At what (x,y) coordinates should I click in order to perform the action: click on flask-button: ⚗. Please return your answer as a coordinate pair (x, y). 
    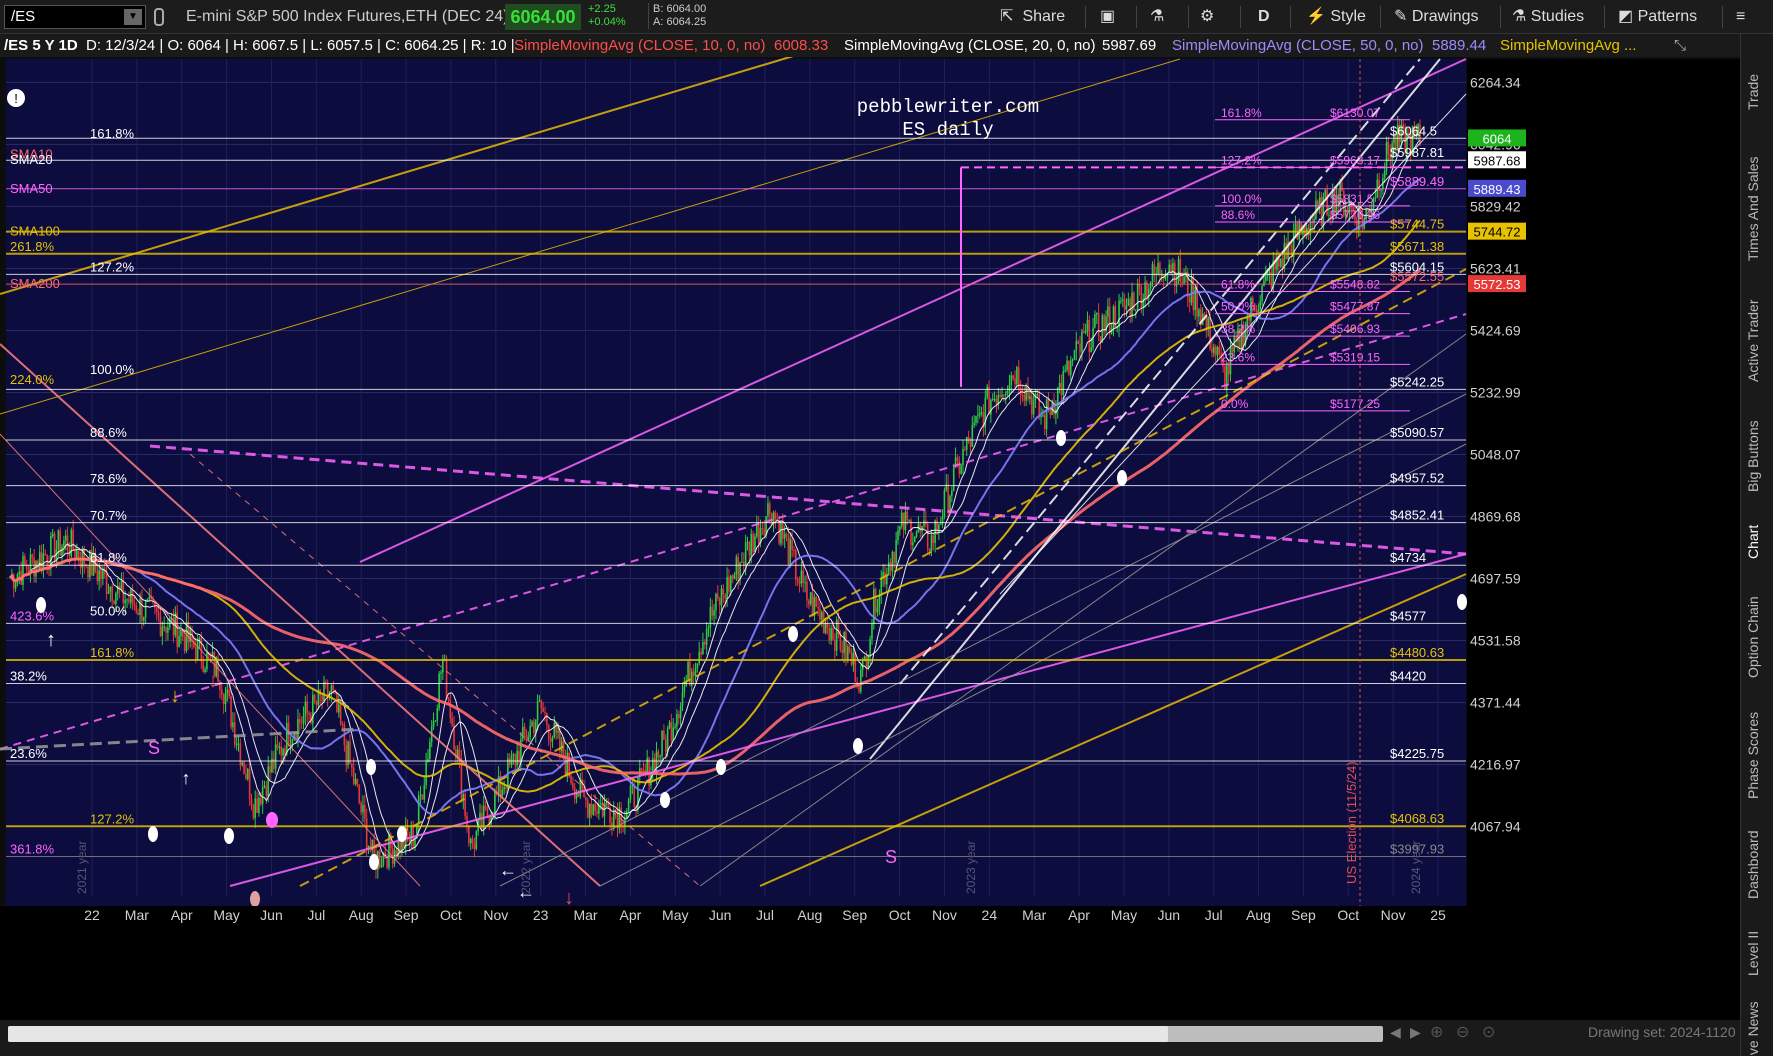
    Looking at the image, I should click on (1157, 17).